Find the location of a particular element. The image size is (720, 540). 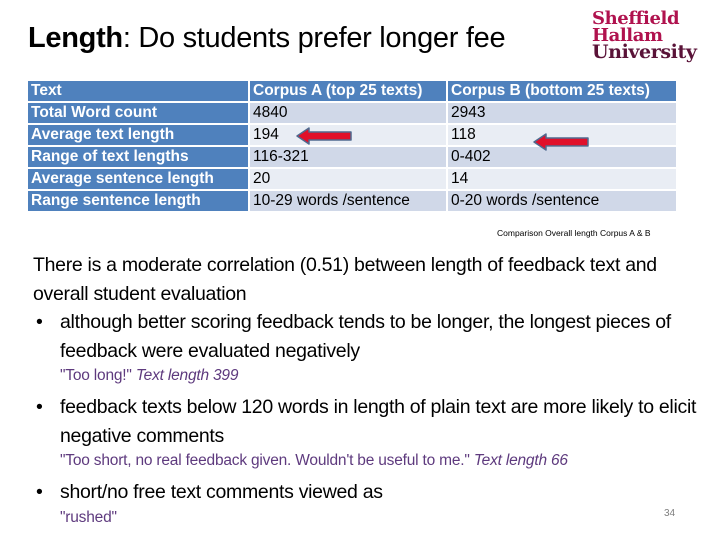

row-label: Range of text lengths is located at coordinates (138, 157).